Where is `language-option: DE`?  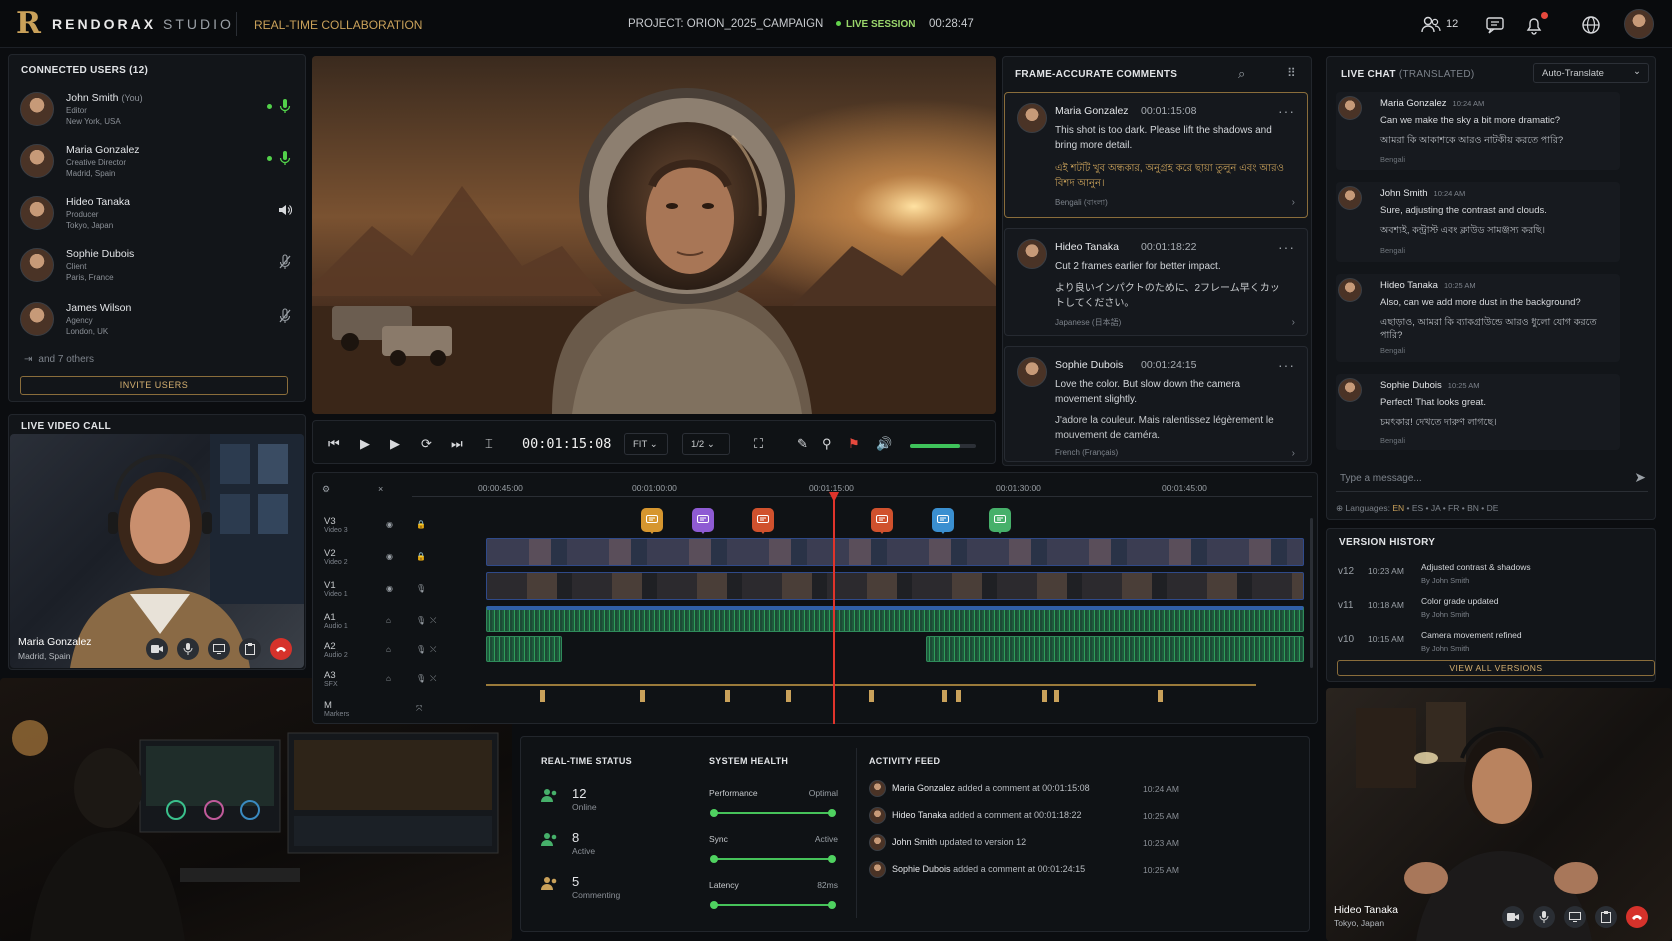
language-option: DE is located at coordinates (1493, 508).